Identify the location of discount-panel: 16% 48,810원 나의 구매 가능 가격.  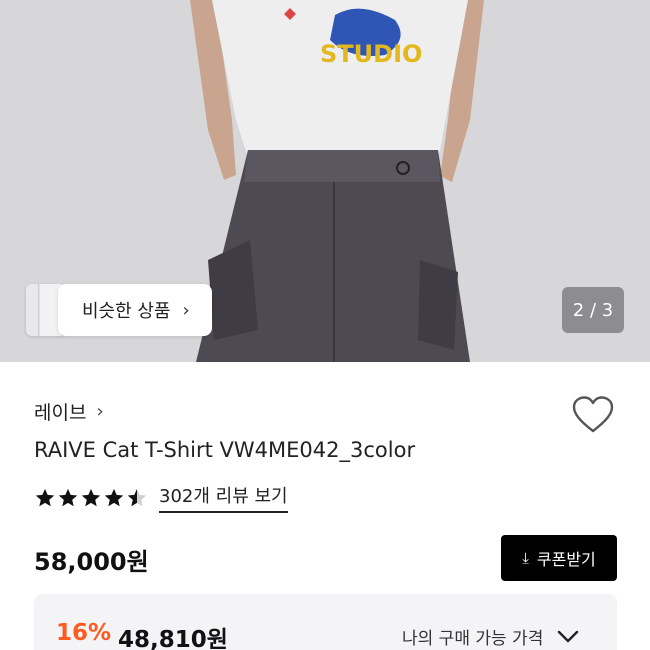
(325, 622).